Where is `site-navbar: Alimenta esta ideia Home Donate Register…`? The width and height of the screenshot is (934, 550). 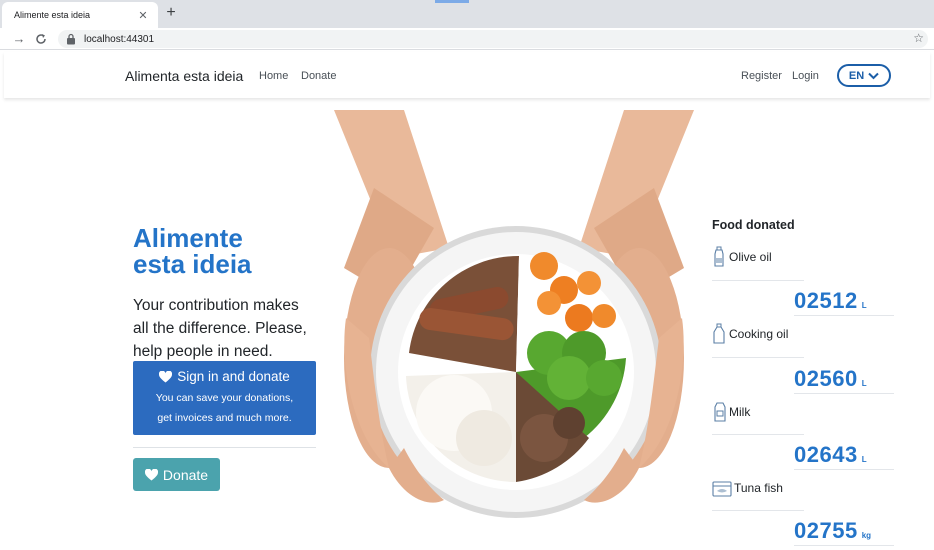 site-navbar: Alimenta esta ideia Home Donate Register… is located at coordinates (467, 75).